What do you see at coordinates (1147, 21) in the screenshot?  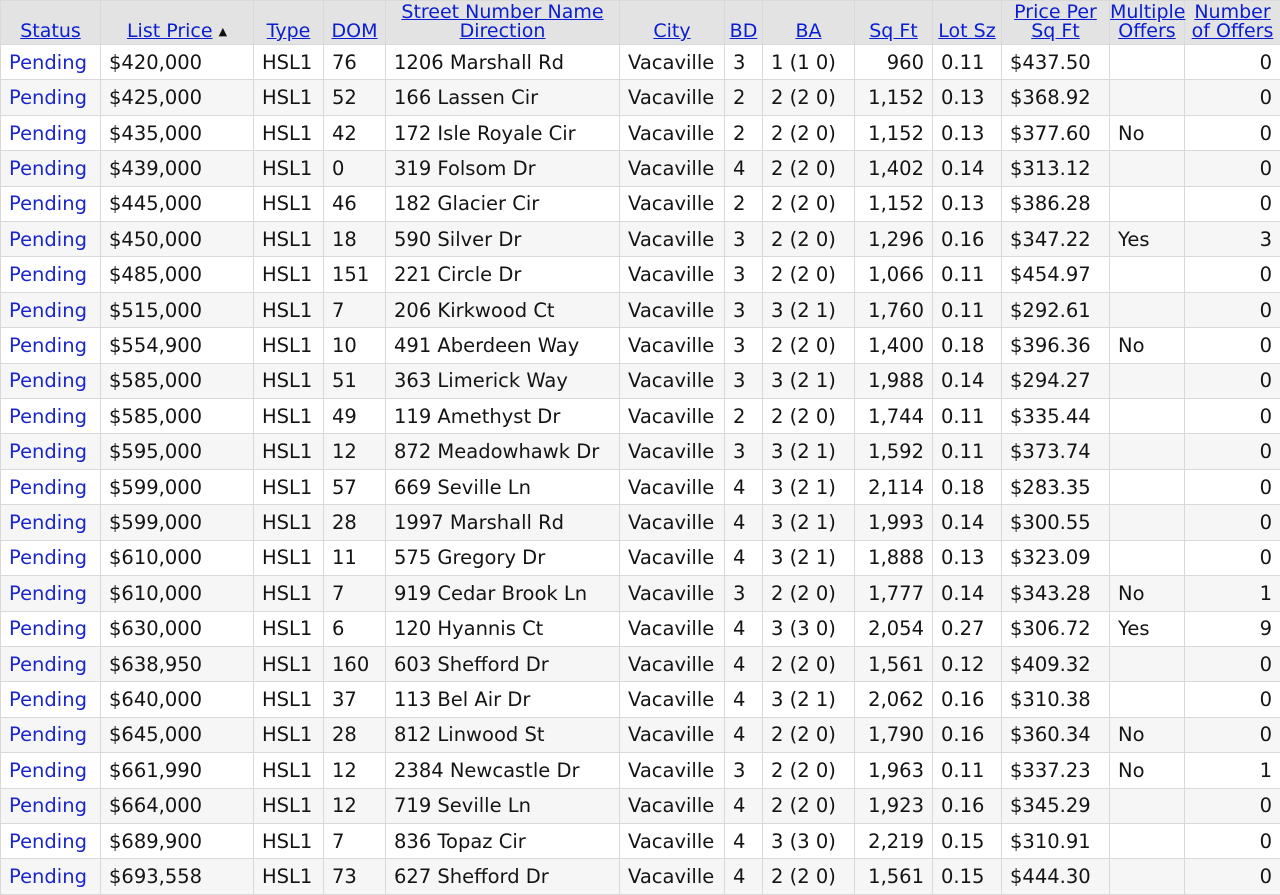 I see `sort-link-multiple-offers: Multiple Offers` at bounding box center [1147, 21].